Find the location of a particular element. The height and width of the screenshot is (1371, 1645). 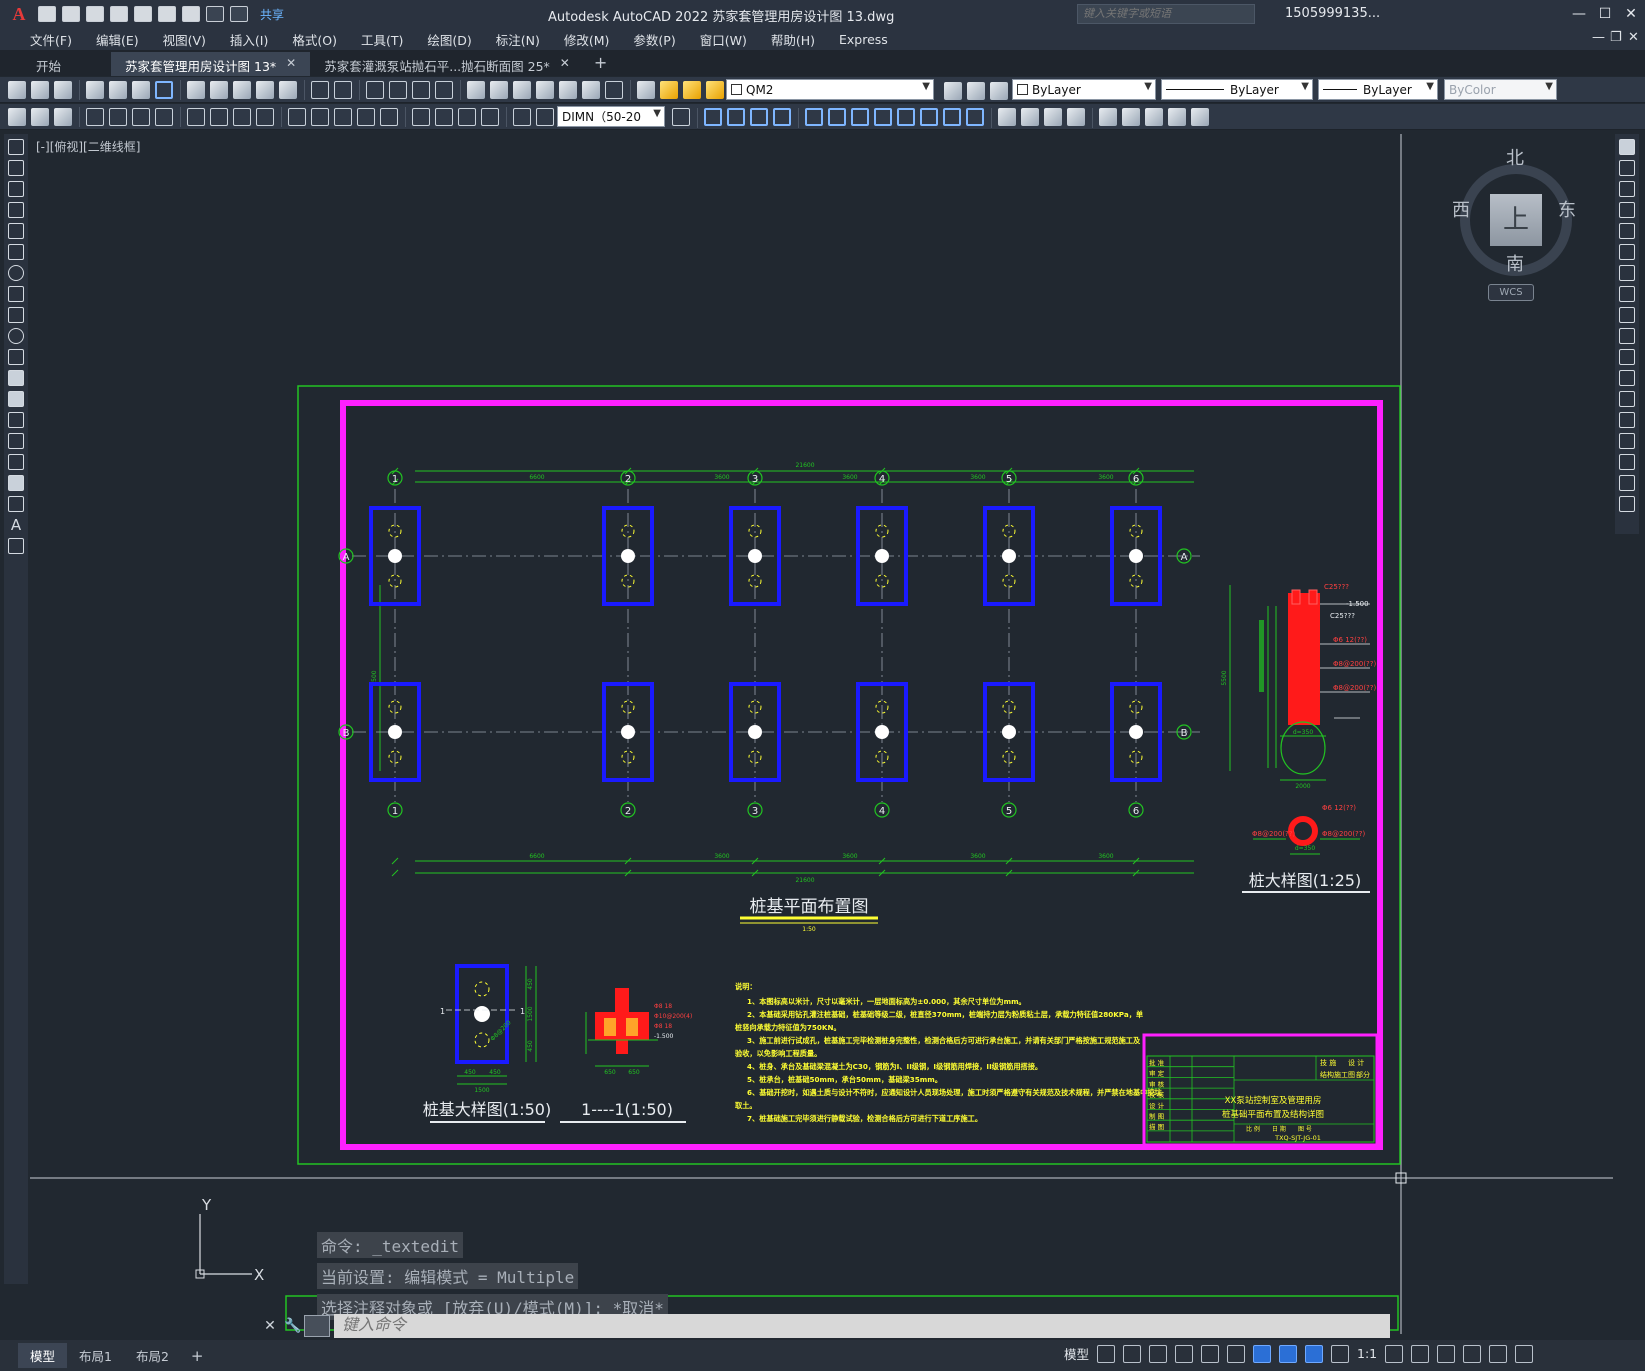

plot-preview-icon is located at coordinates (118, 89).